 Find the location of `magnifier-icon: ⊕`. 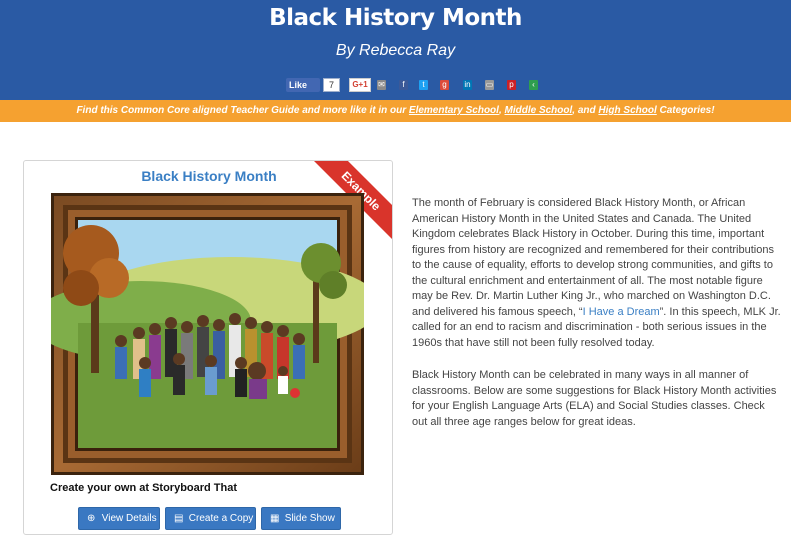

magnifier-icon: ⊕ is located at coordinates (91, 518).